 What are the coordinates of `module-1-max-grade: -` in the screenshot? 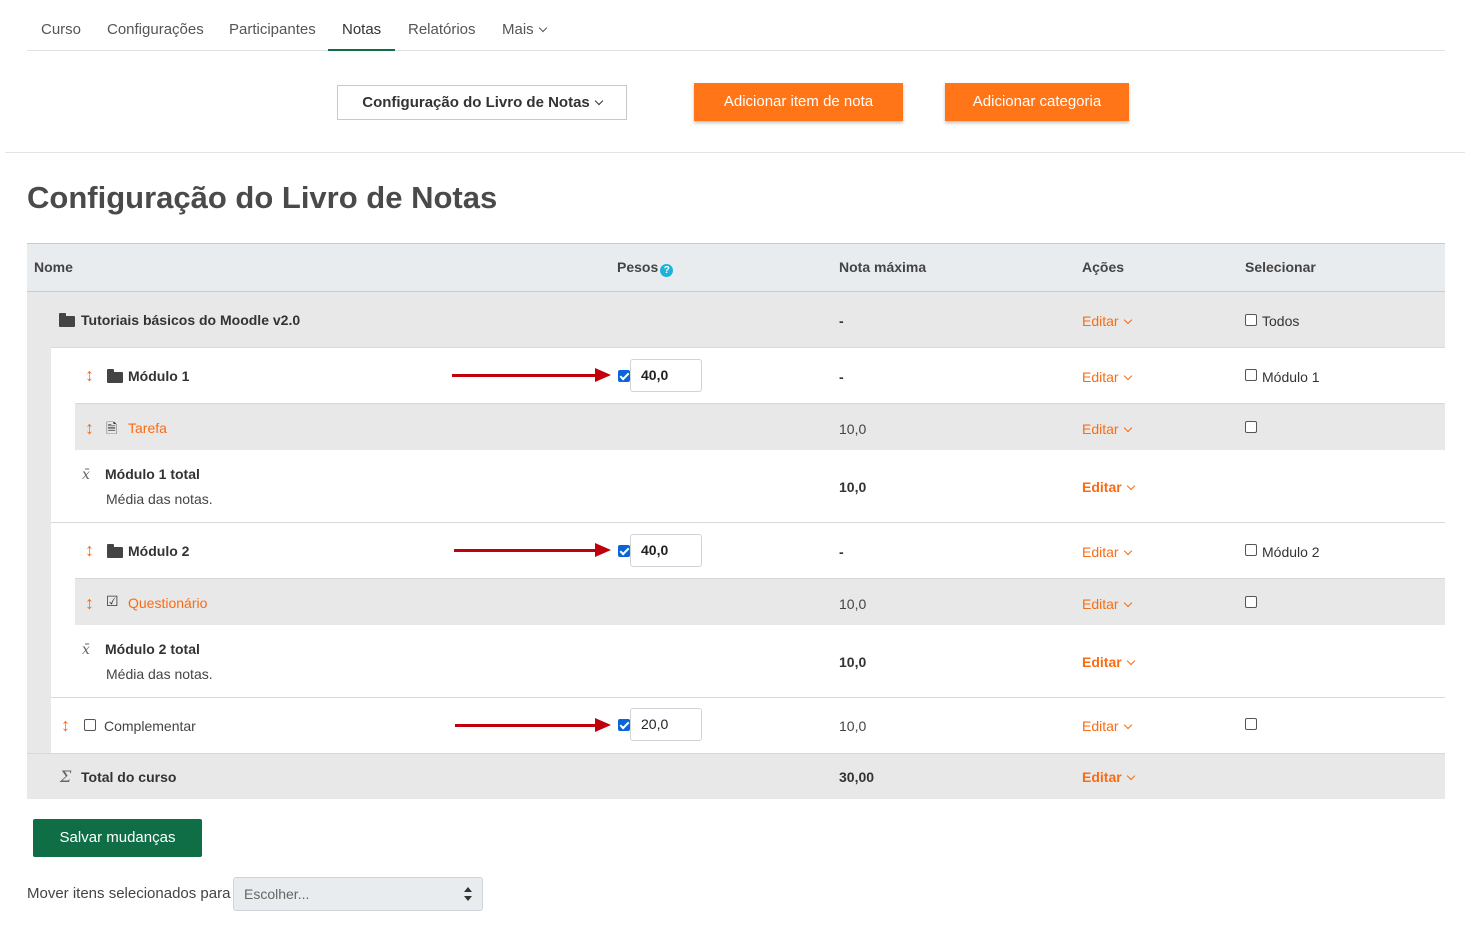 It's located at (841, 377).